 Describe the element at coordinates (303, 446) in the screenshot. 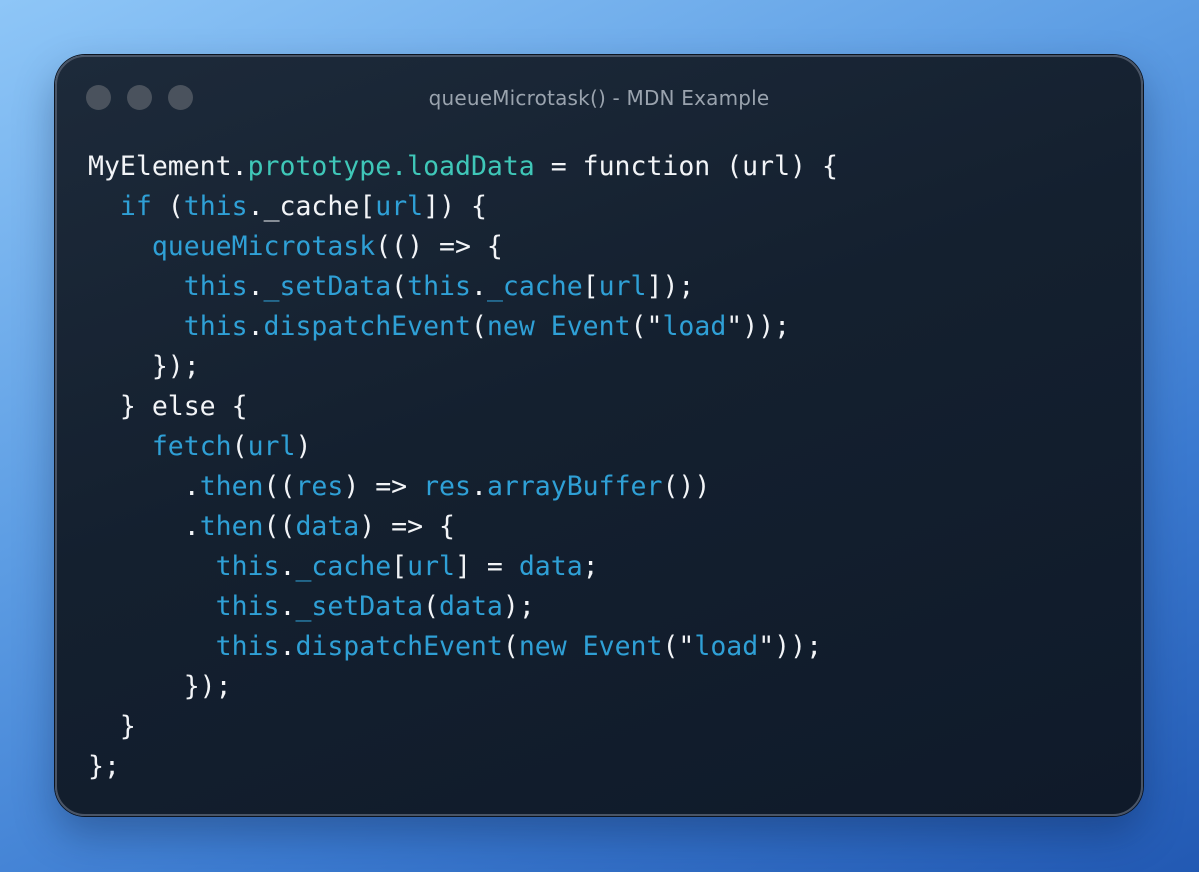

I see `code-token: )` at that location.